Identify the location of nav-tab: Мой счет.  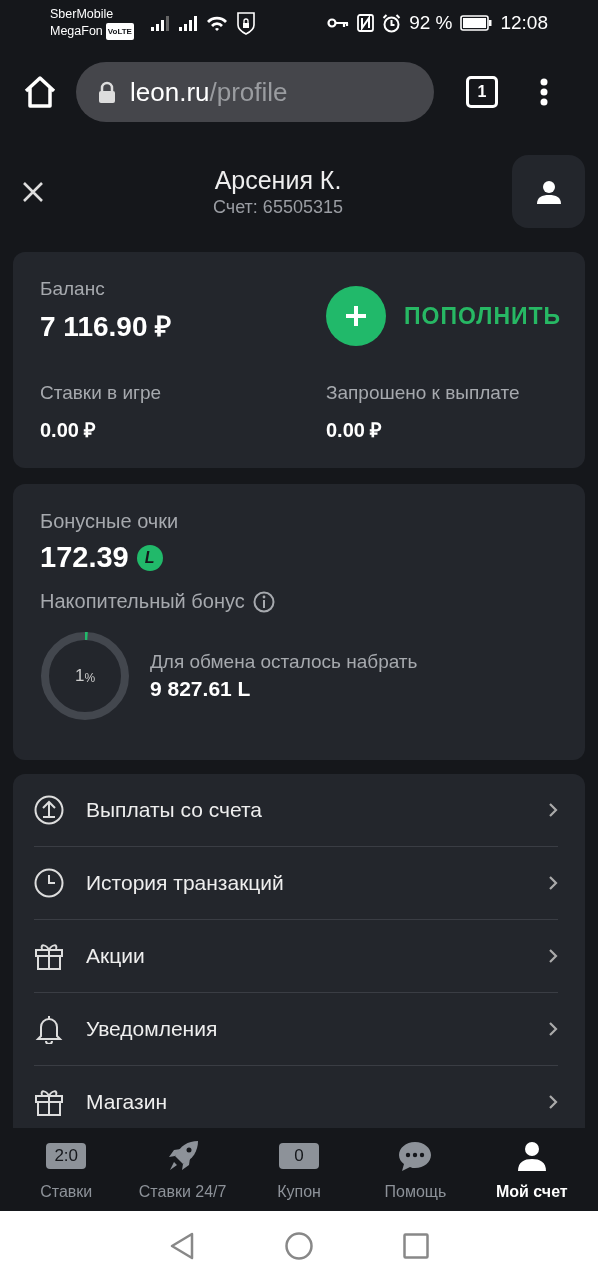
(532, 1169).